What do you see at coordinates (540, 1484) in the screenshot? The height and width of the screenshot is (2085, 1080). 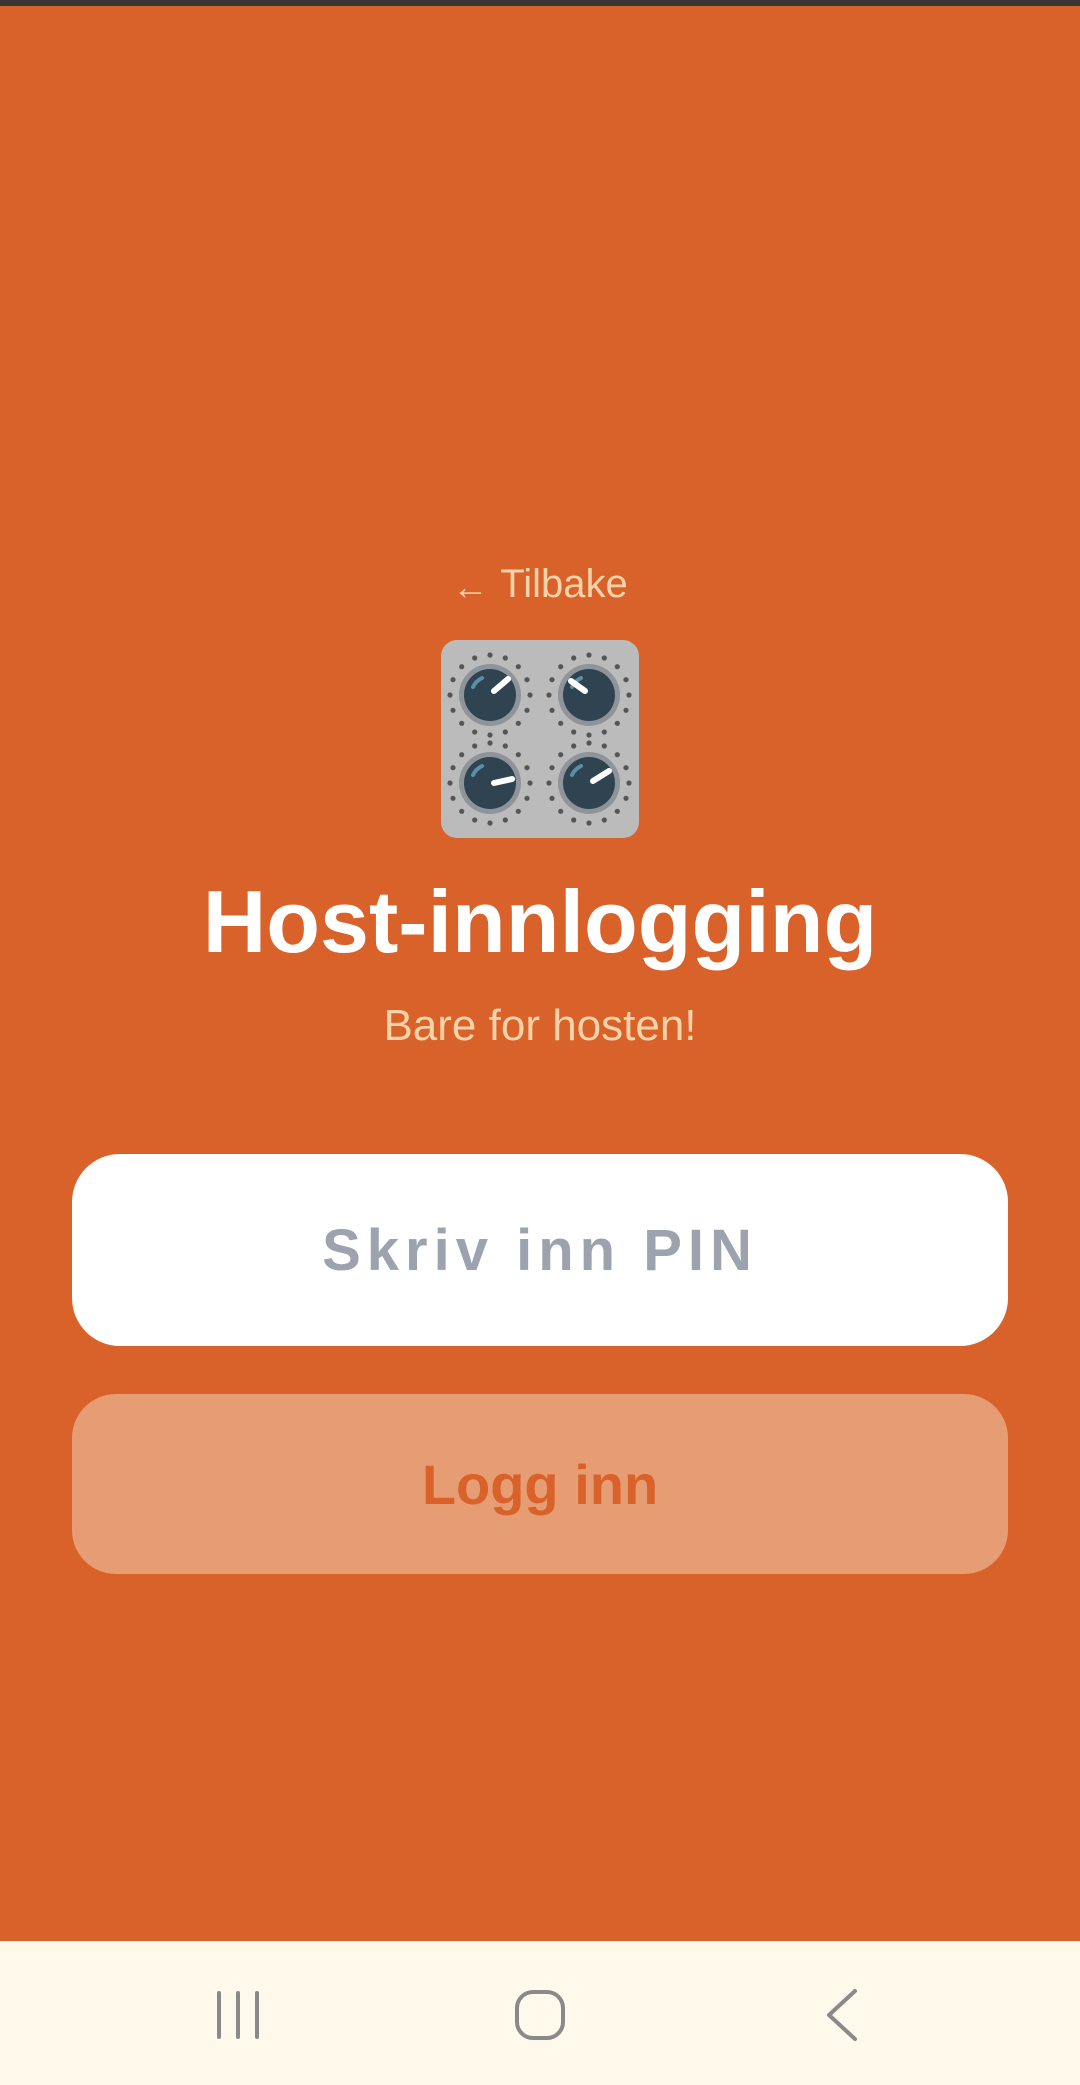 I see `login-button: Logg inn` at bounding box center [540, 1484].